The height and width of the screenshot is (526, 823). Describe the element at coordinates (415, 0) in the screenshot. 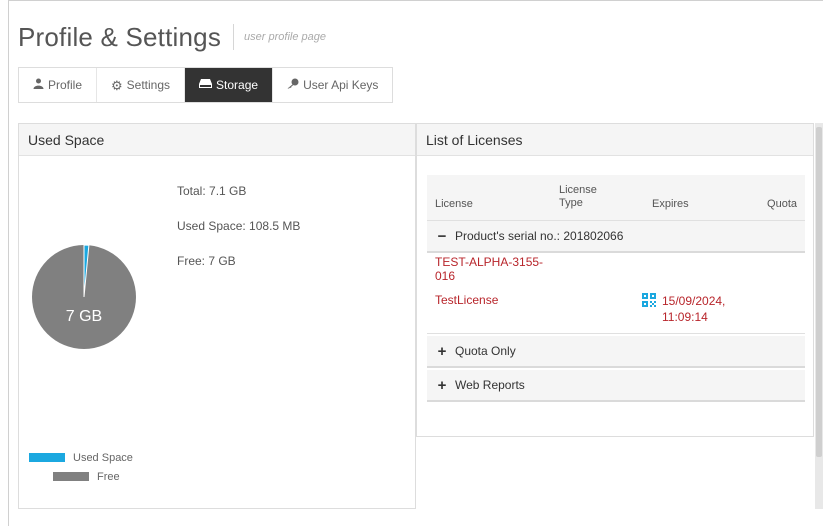

I see `window-top-border` at that location.